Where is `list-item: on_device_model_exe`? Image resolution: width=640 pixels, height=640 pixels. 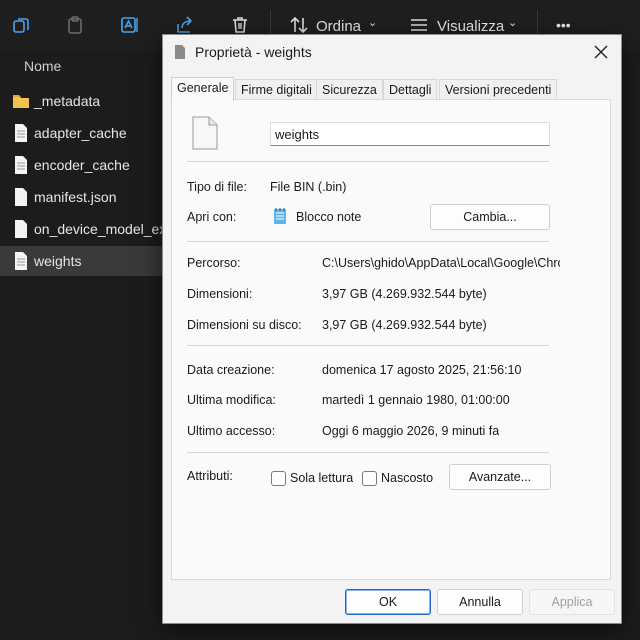 list-item: on_device_model_exe is located at coordinates (87, 229).